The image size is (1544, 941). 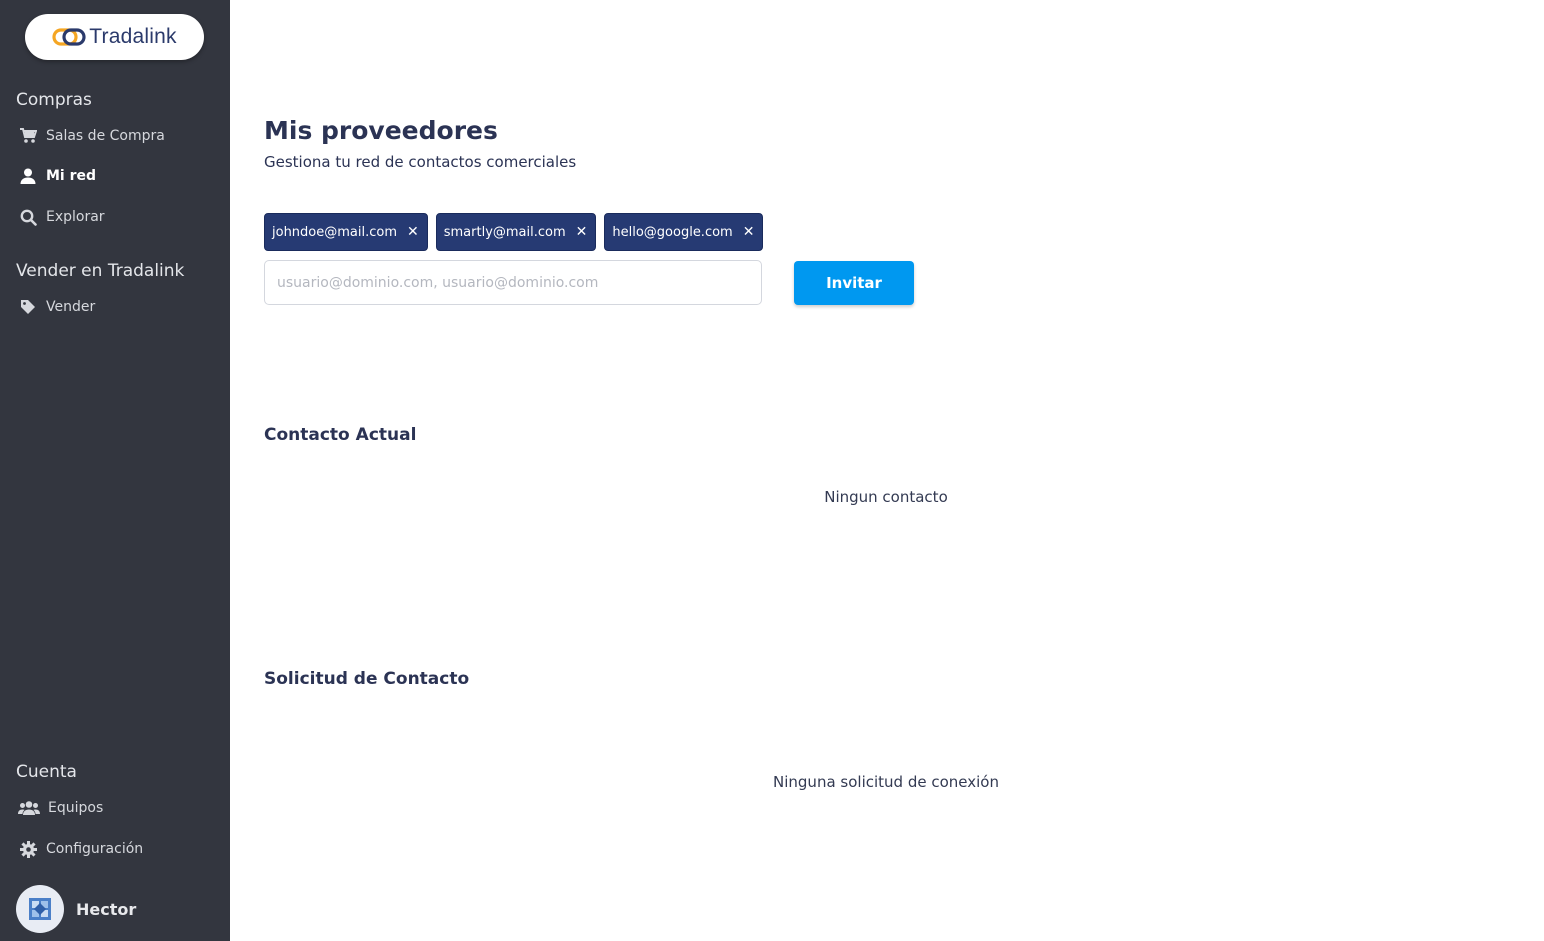 What do you see at coordinates (133, 36) in the screenshot?
I see `logo-text: Tradalink` at bounding box center [133, 36].